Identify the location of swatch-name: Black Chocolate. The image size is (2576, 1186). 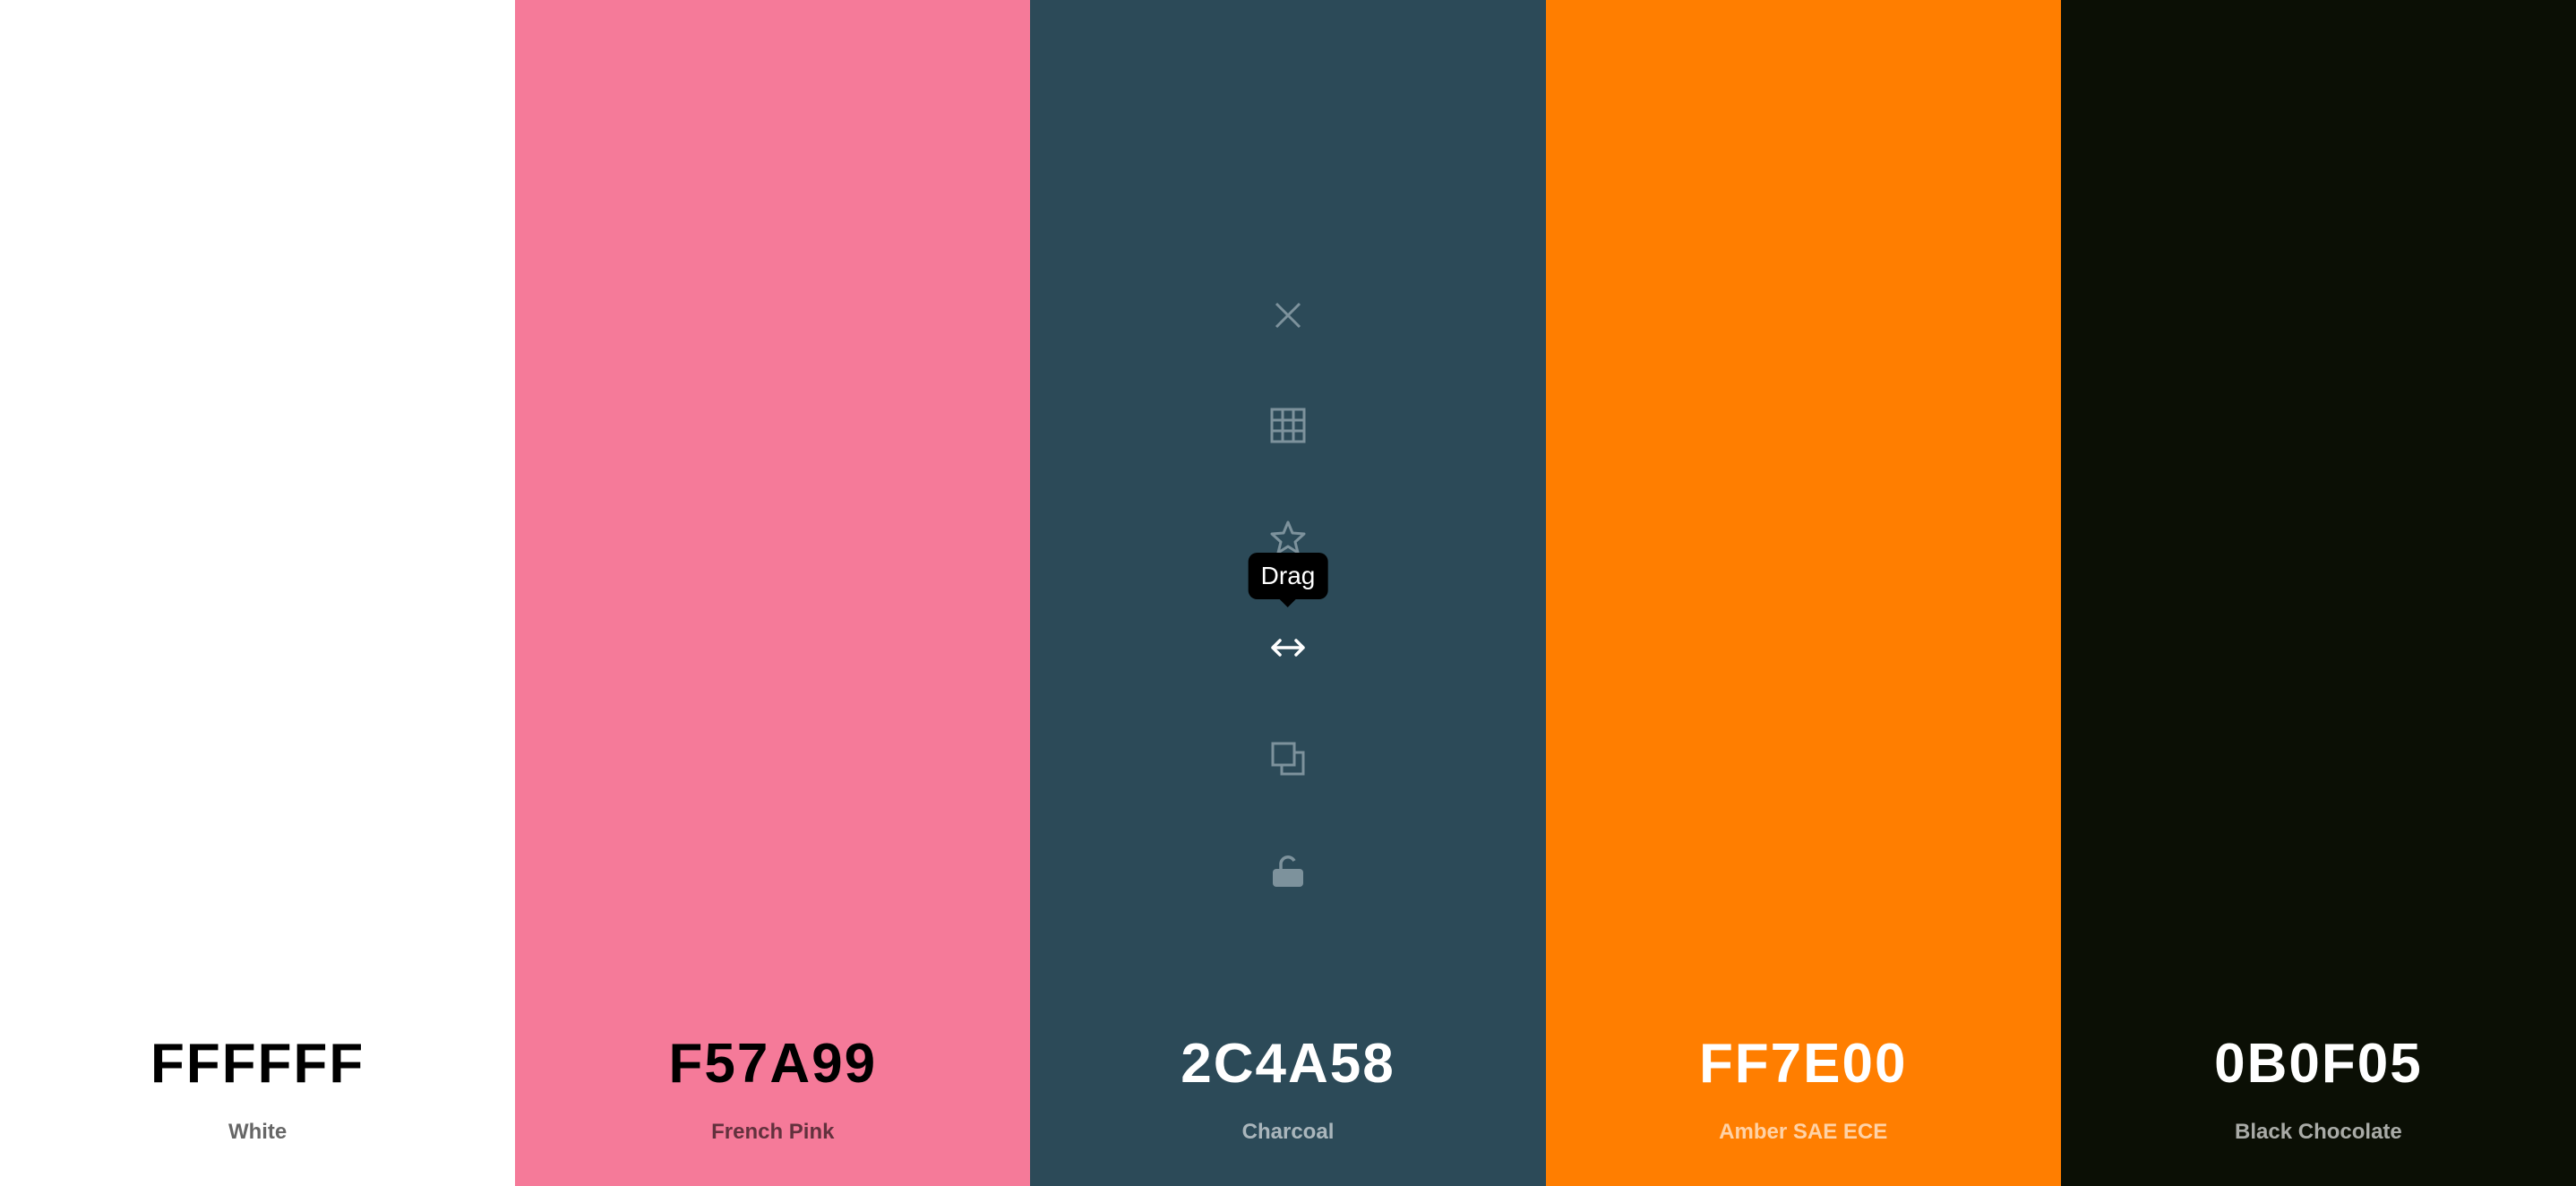
(2318, 1132).